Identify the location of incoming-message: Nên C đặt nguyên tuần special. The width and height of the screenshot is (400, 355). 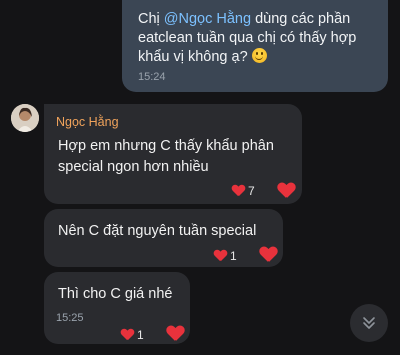
(163, 238).